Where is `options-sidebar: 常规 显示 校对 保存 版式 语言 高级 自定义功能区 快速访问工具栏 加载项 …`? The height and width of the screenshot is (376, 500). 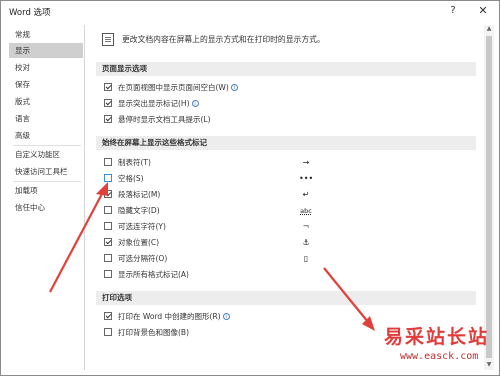 options-sidebar: 常规 显示 校对 保存 版式 语言 高级 自定义功能区 快速访问工具栏 加载项 … is located at coordinates (47, 197).